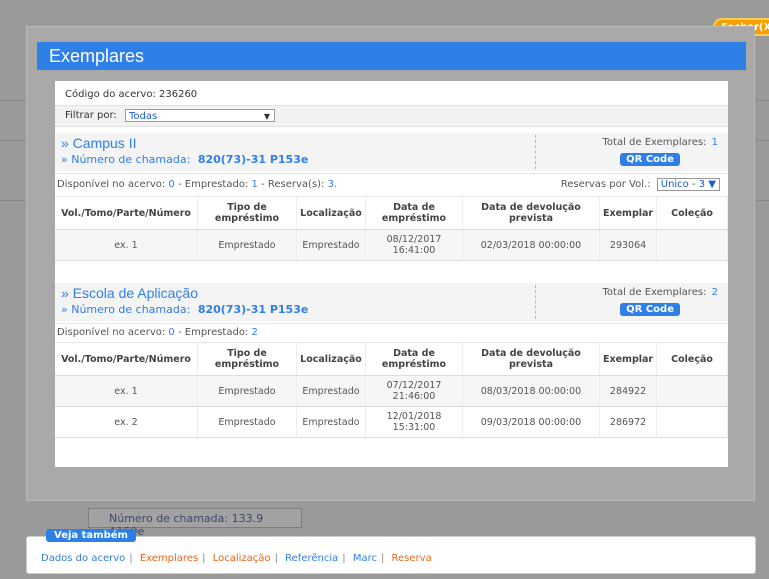 This screenshot has height=579, width=769. I want to click on table-cell: 08/03/2018 00:00:00, so click(531, 391).